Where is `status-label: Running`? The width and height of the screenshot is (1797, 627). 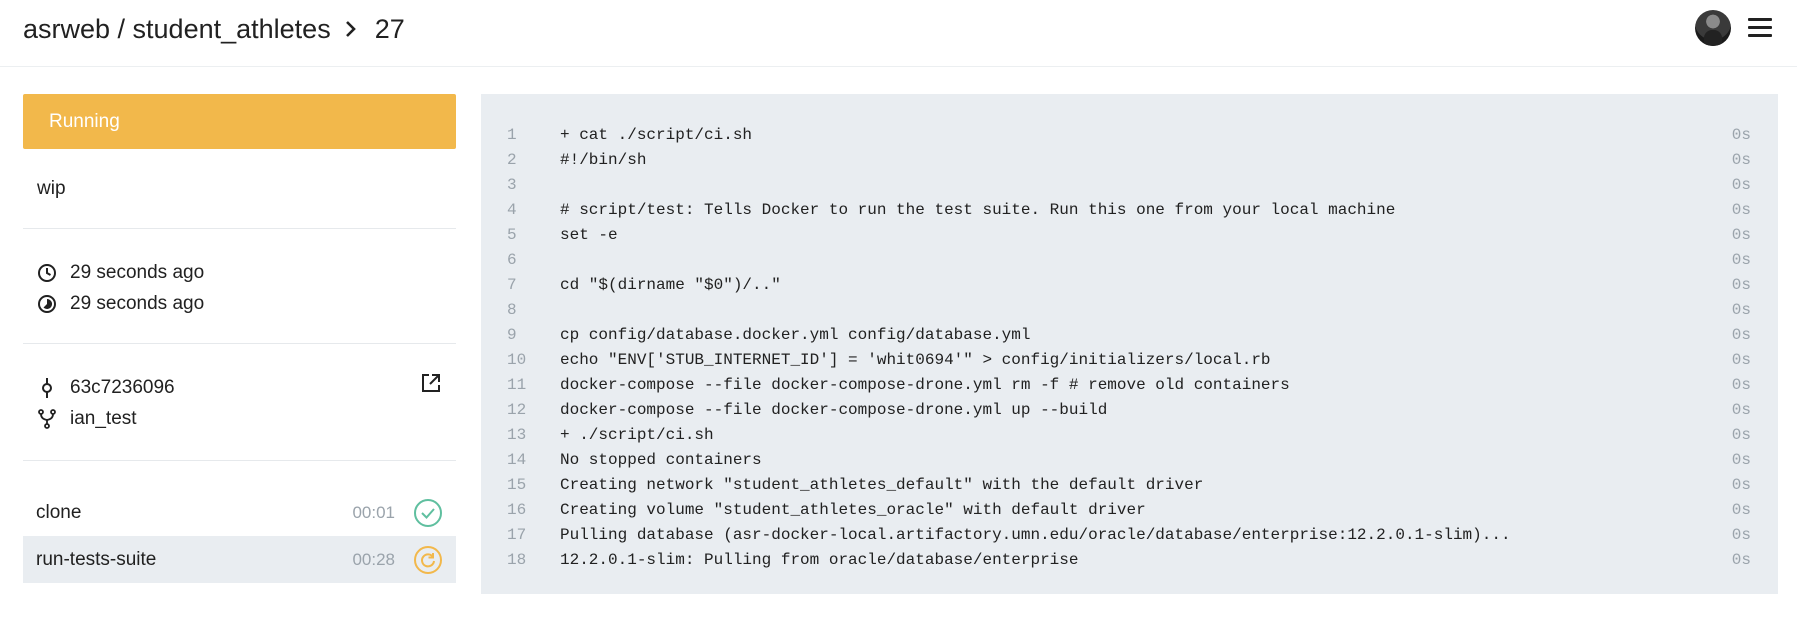
status-label: Running is located at coordinates (84, 121).